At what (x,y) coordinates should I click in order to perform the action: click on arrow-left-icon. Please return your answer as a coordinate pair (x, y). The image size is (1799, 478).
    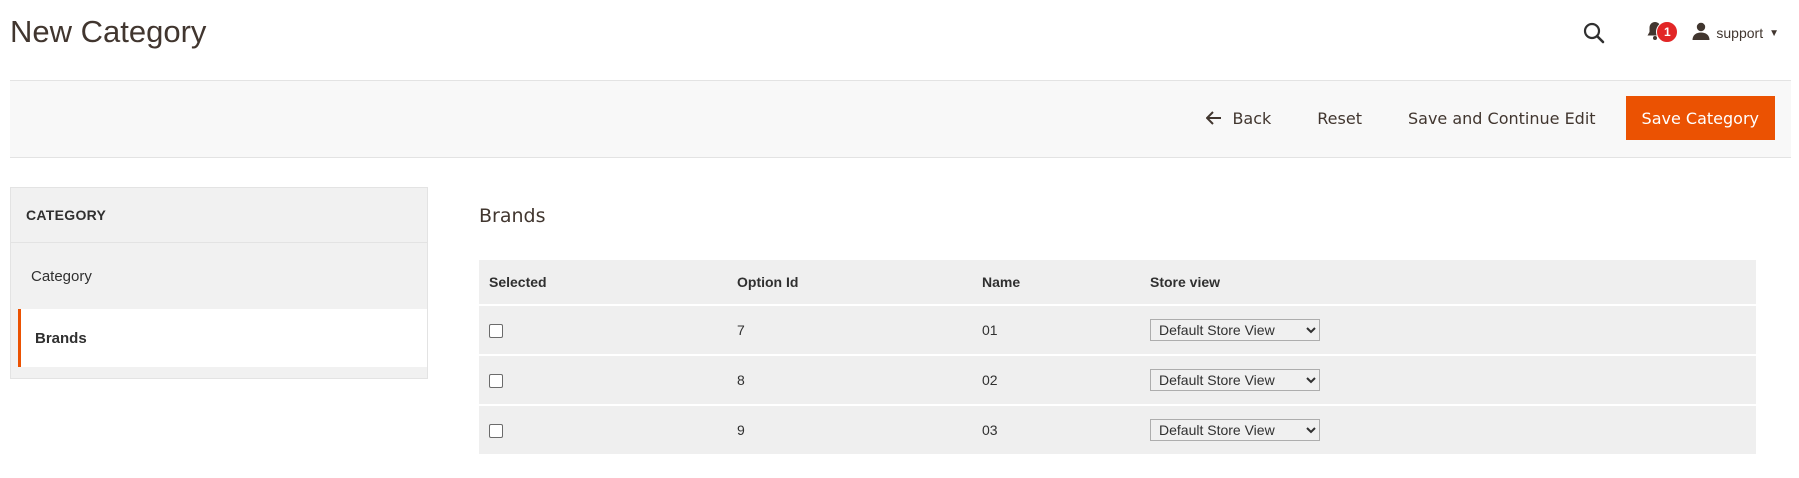
    Looking at the image, I should click on (1214, 118).